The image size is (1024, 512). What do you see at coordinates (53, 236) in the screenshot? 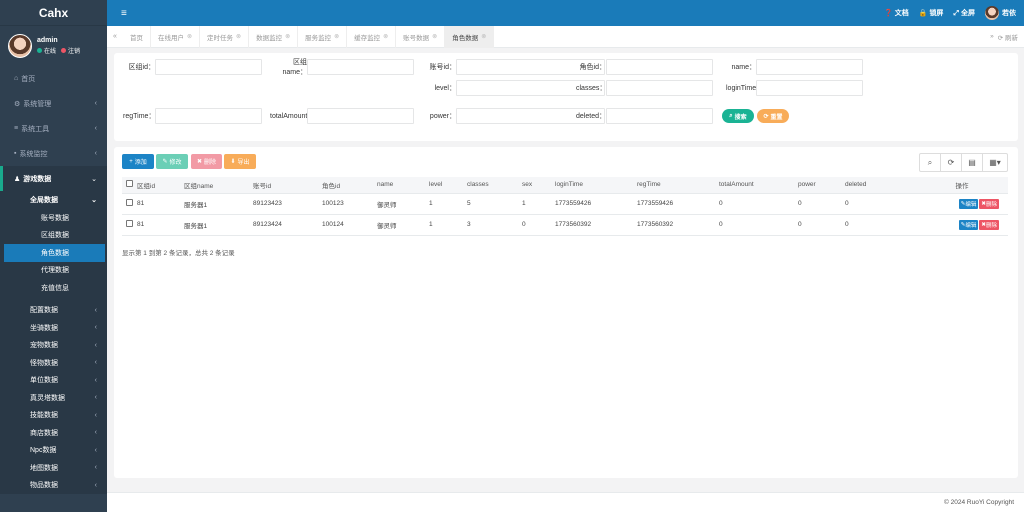
I see `sidebar-item-zone-data: 区组数据` at bounding box center [53, 236].